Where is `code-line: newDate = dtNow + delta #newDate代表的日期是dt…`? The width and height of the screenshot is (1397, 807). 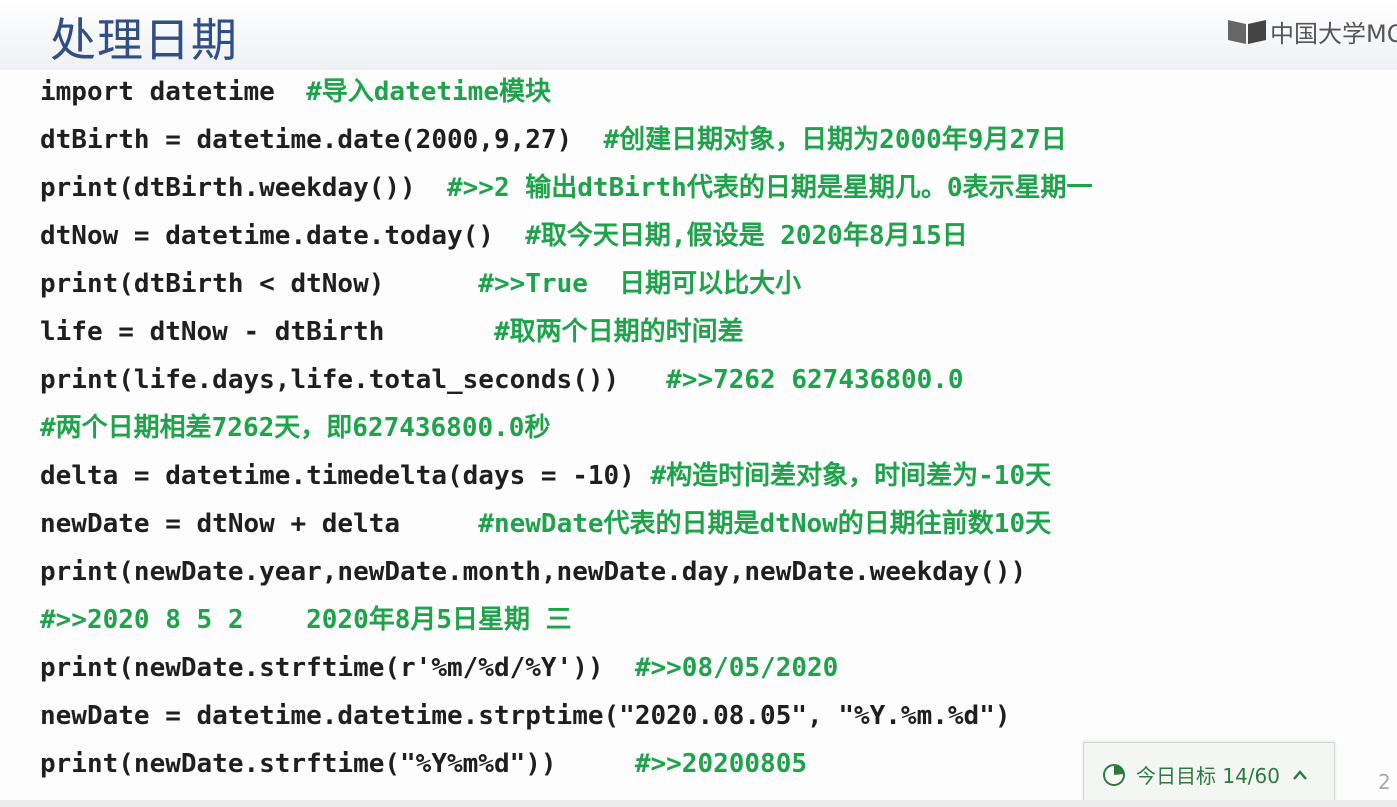 code-line: newDate = dtNow + delta #newDate代表的日期是dt… is located at coordinates (545, 524).